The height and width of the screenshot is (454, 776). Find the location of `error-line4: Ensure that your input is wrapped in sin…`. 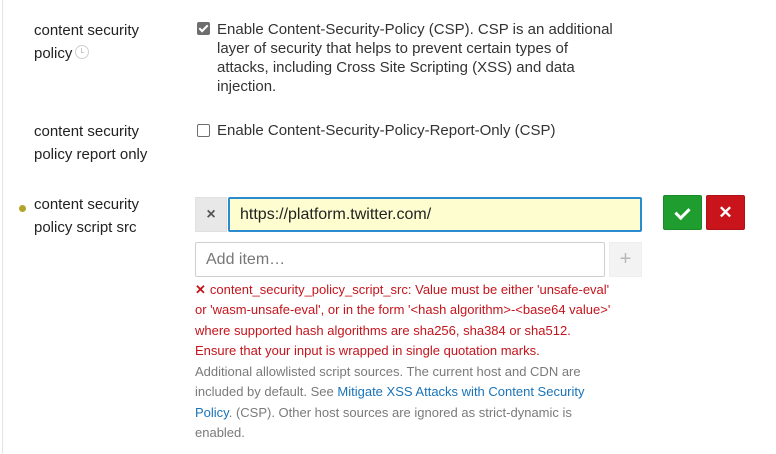

error-line4: Ensure that your input is wrapped in sin… is located at coordinates (367, 351).